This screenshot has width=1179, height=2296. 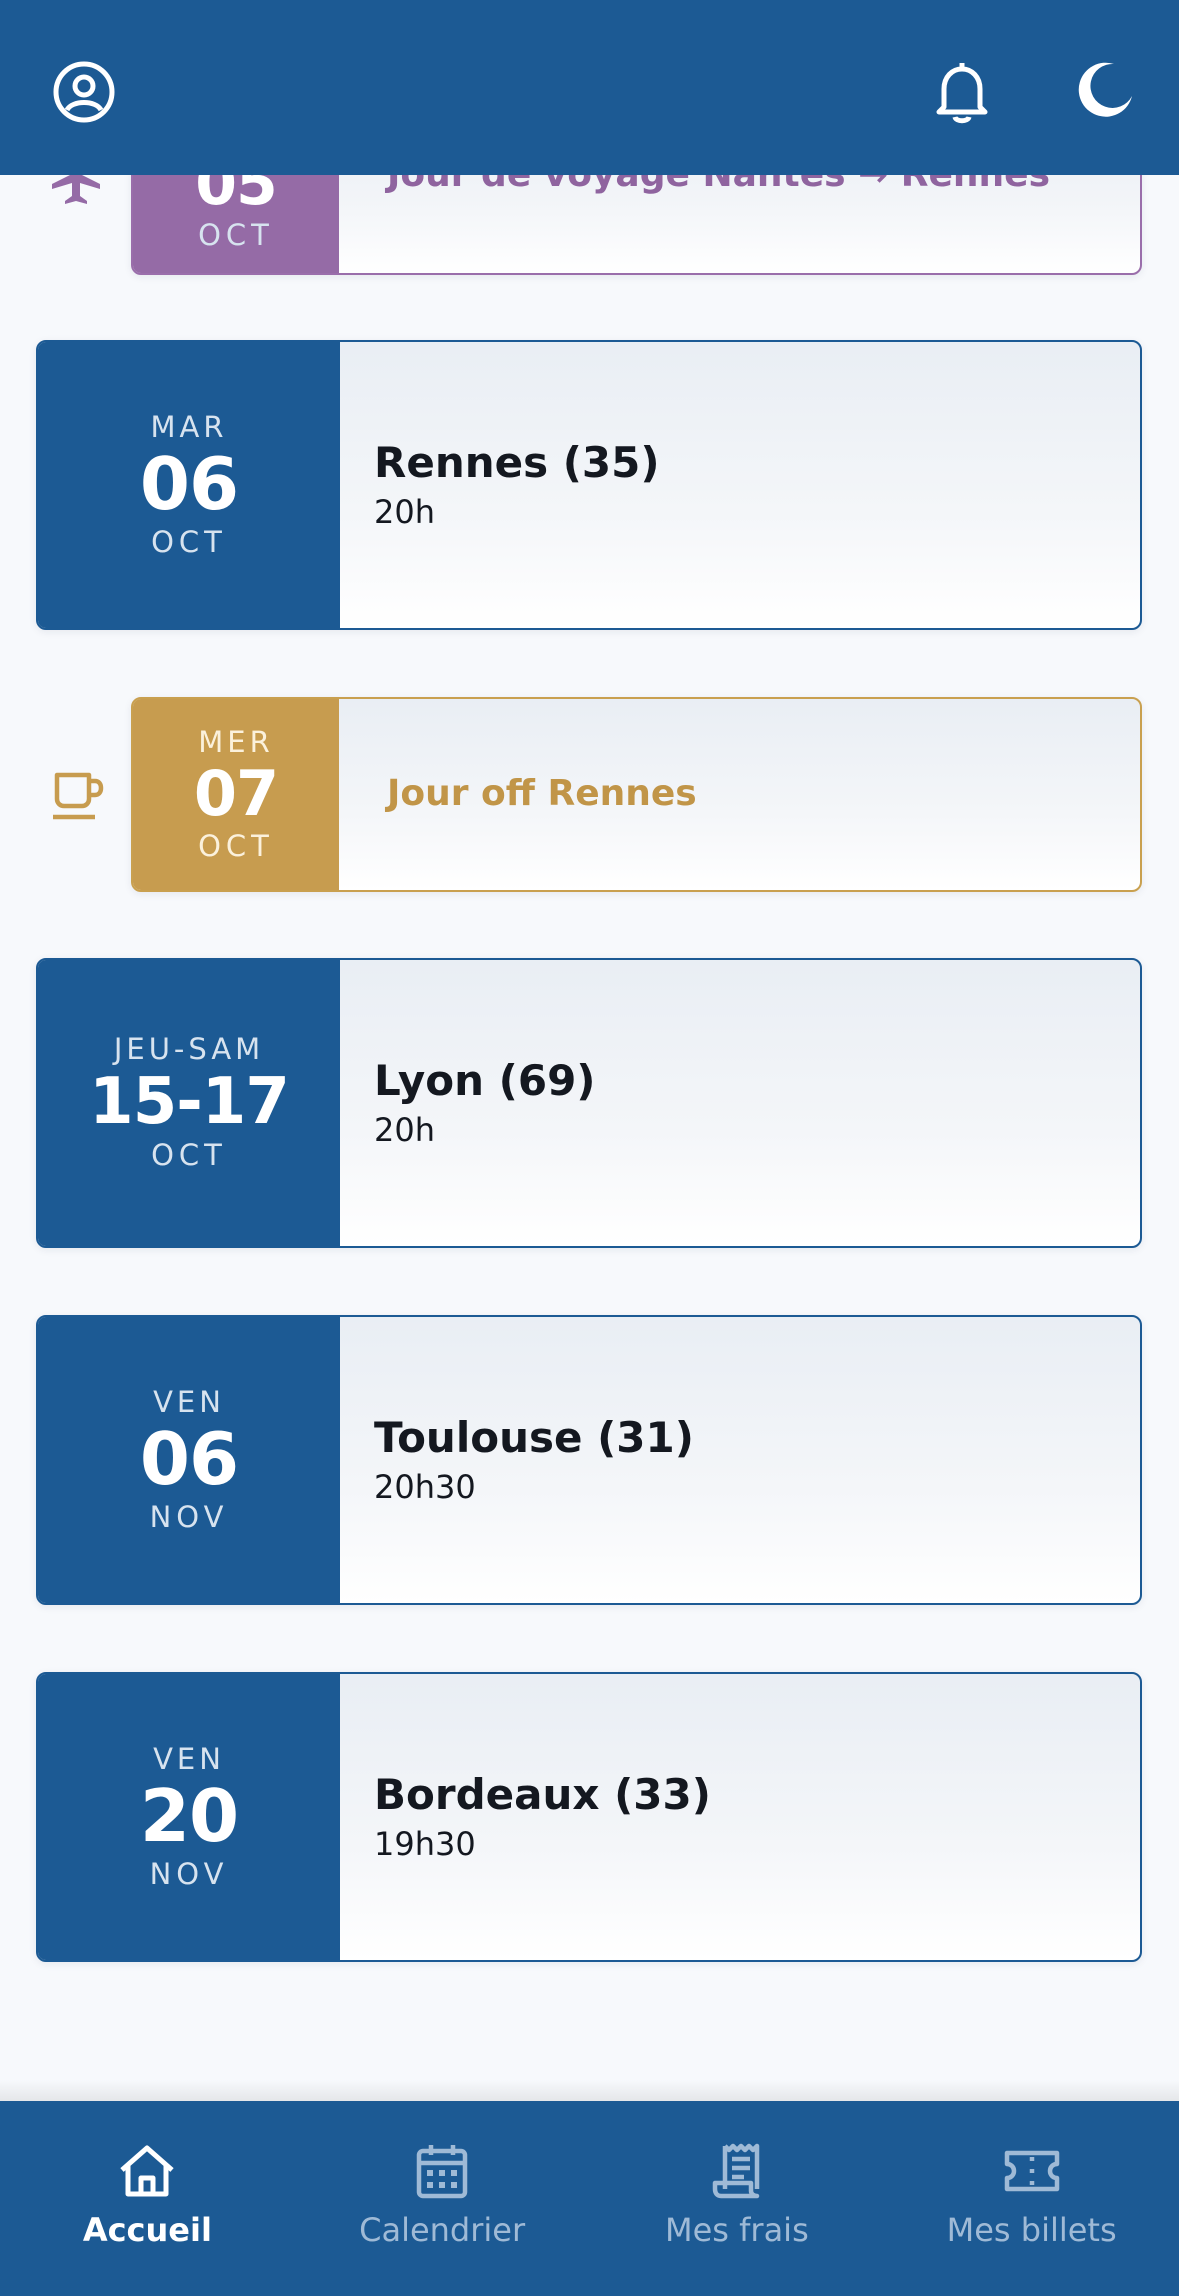 I want to click on event-date-box: VEN 20 NOV, so click(x=189, y=1817).